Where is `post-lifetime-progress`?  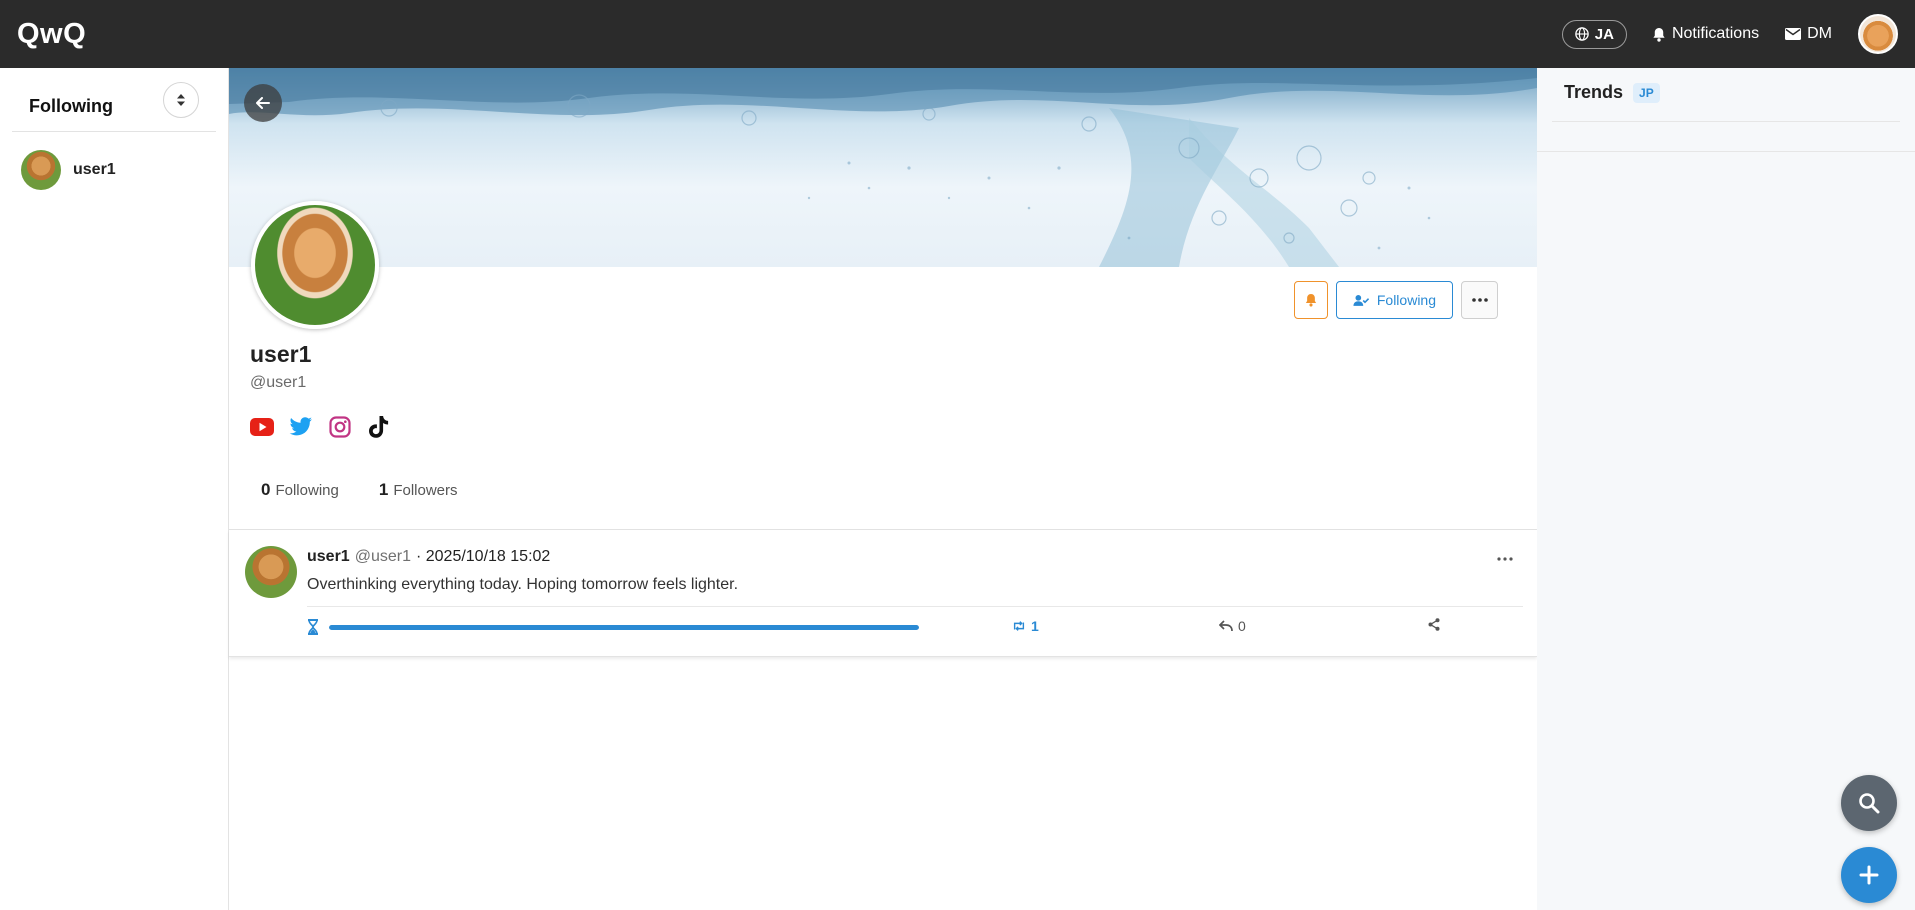 post-lifetime-progress is located at coordinates (624, 627).